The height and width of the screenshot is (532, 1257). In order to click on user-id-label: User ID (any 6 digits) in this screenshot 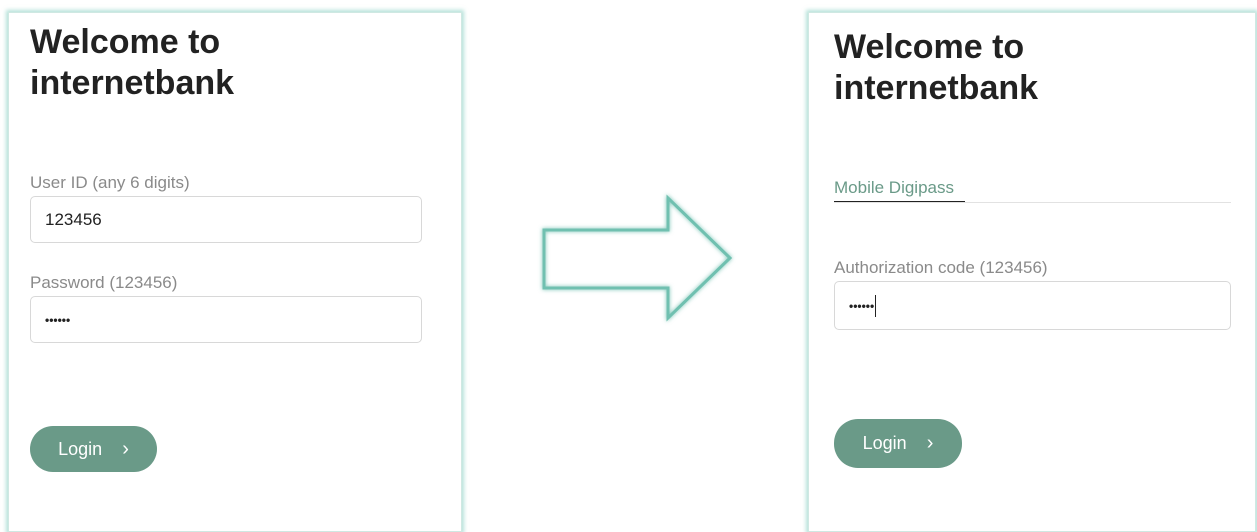, I will do `click(110, 182)`.